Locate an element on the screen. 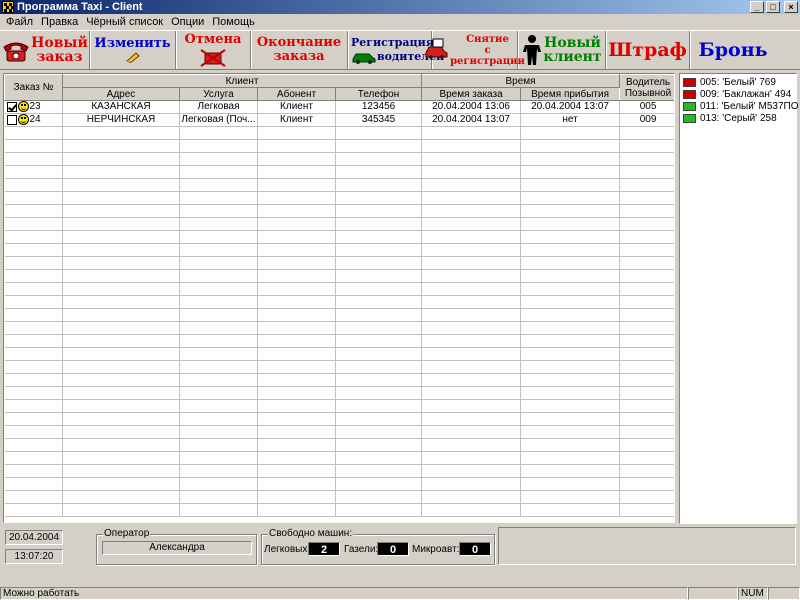 The image size is (800, 600). menu-blacklist: Чёрный список is located at coordinates (124, 22).